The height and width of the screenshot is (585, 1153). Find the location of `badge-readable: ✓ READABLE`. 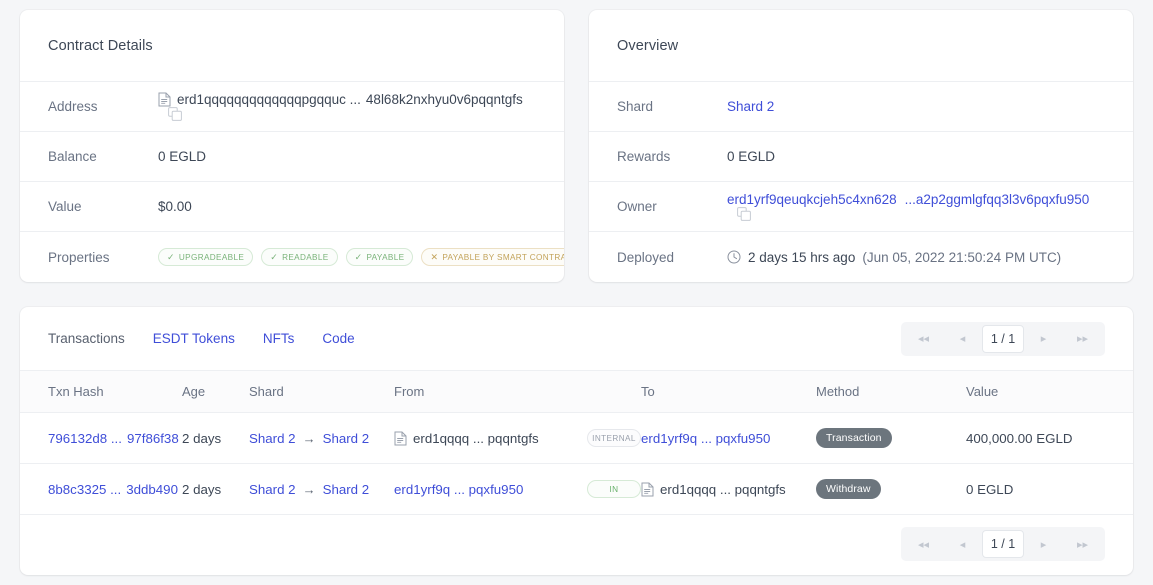

badge-readable: ✓ READABLE is located at coordinates (299, 257).